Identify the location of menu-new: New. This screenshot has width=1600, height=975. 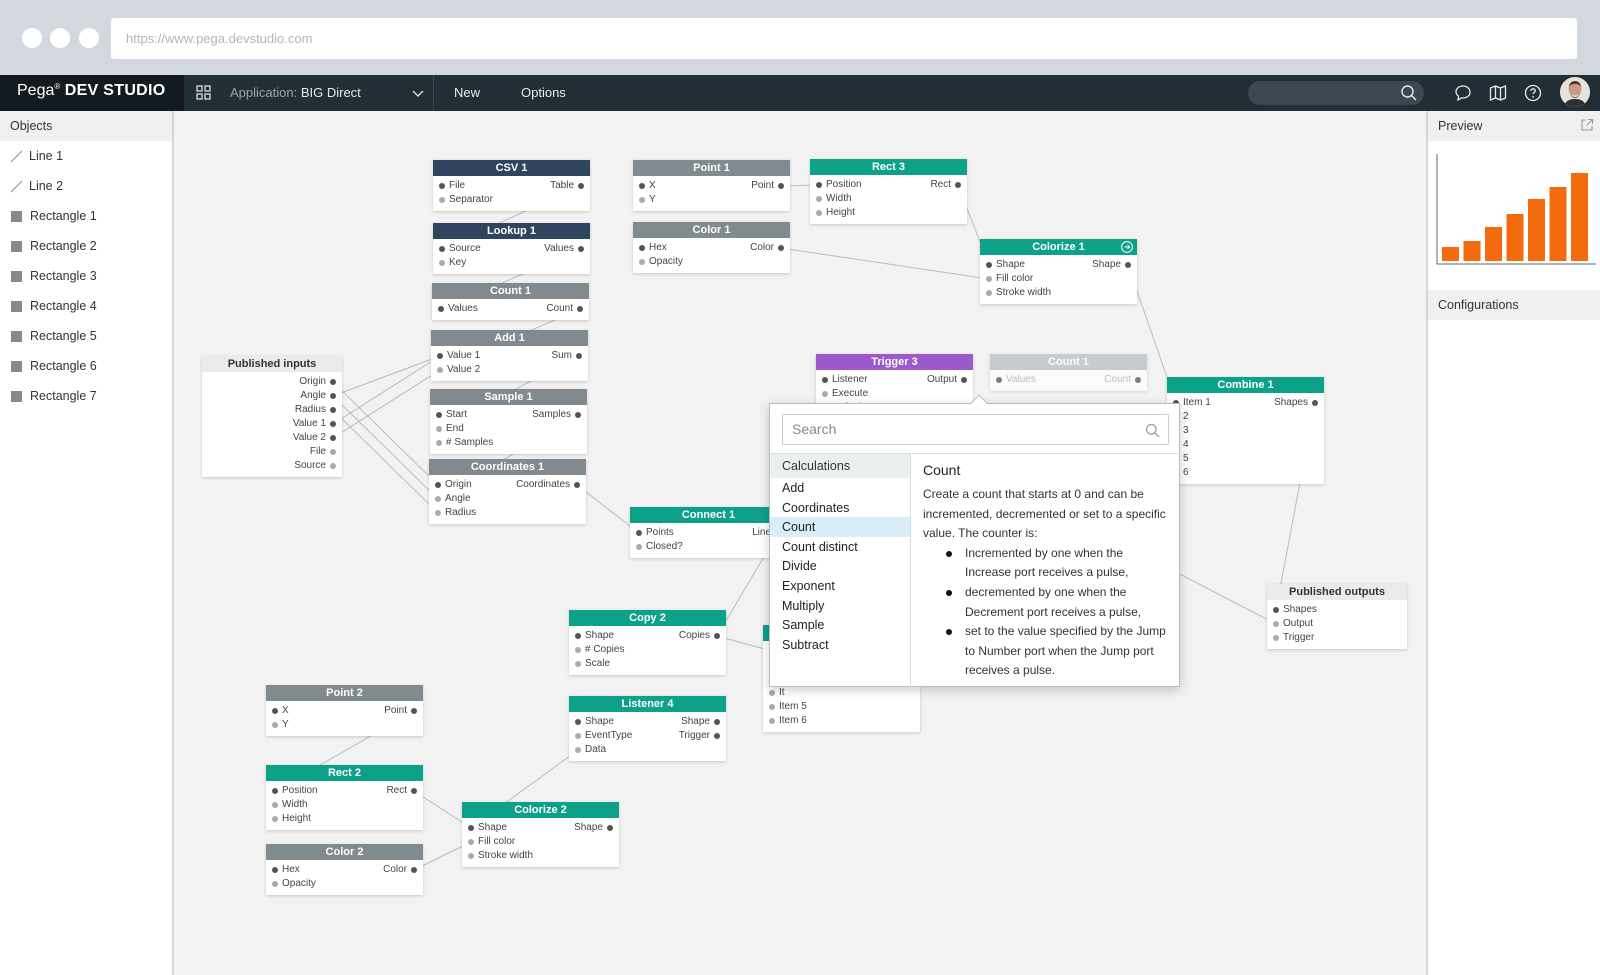
(467, 92).